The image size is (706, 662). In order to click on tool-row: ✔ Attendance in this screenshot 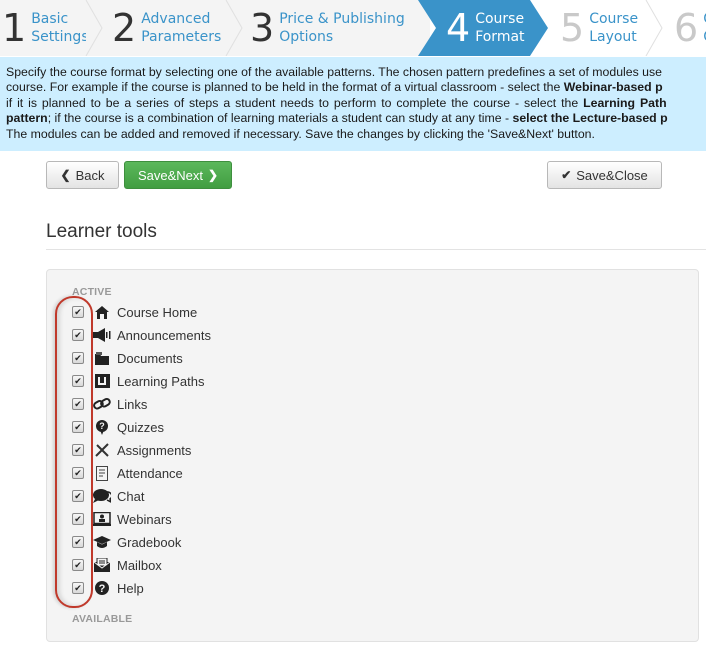, I will do `click(127, 473)`.